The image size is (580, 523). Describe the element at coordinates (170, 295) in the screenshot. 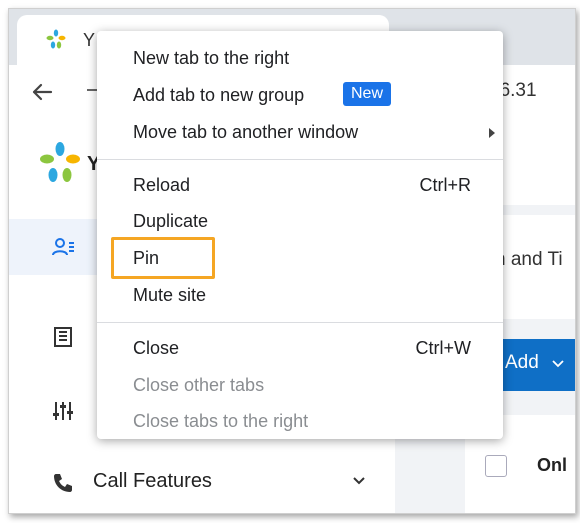

I see `menu-item-label: Mute site` at that location.